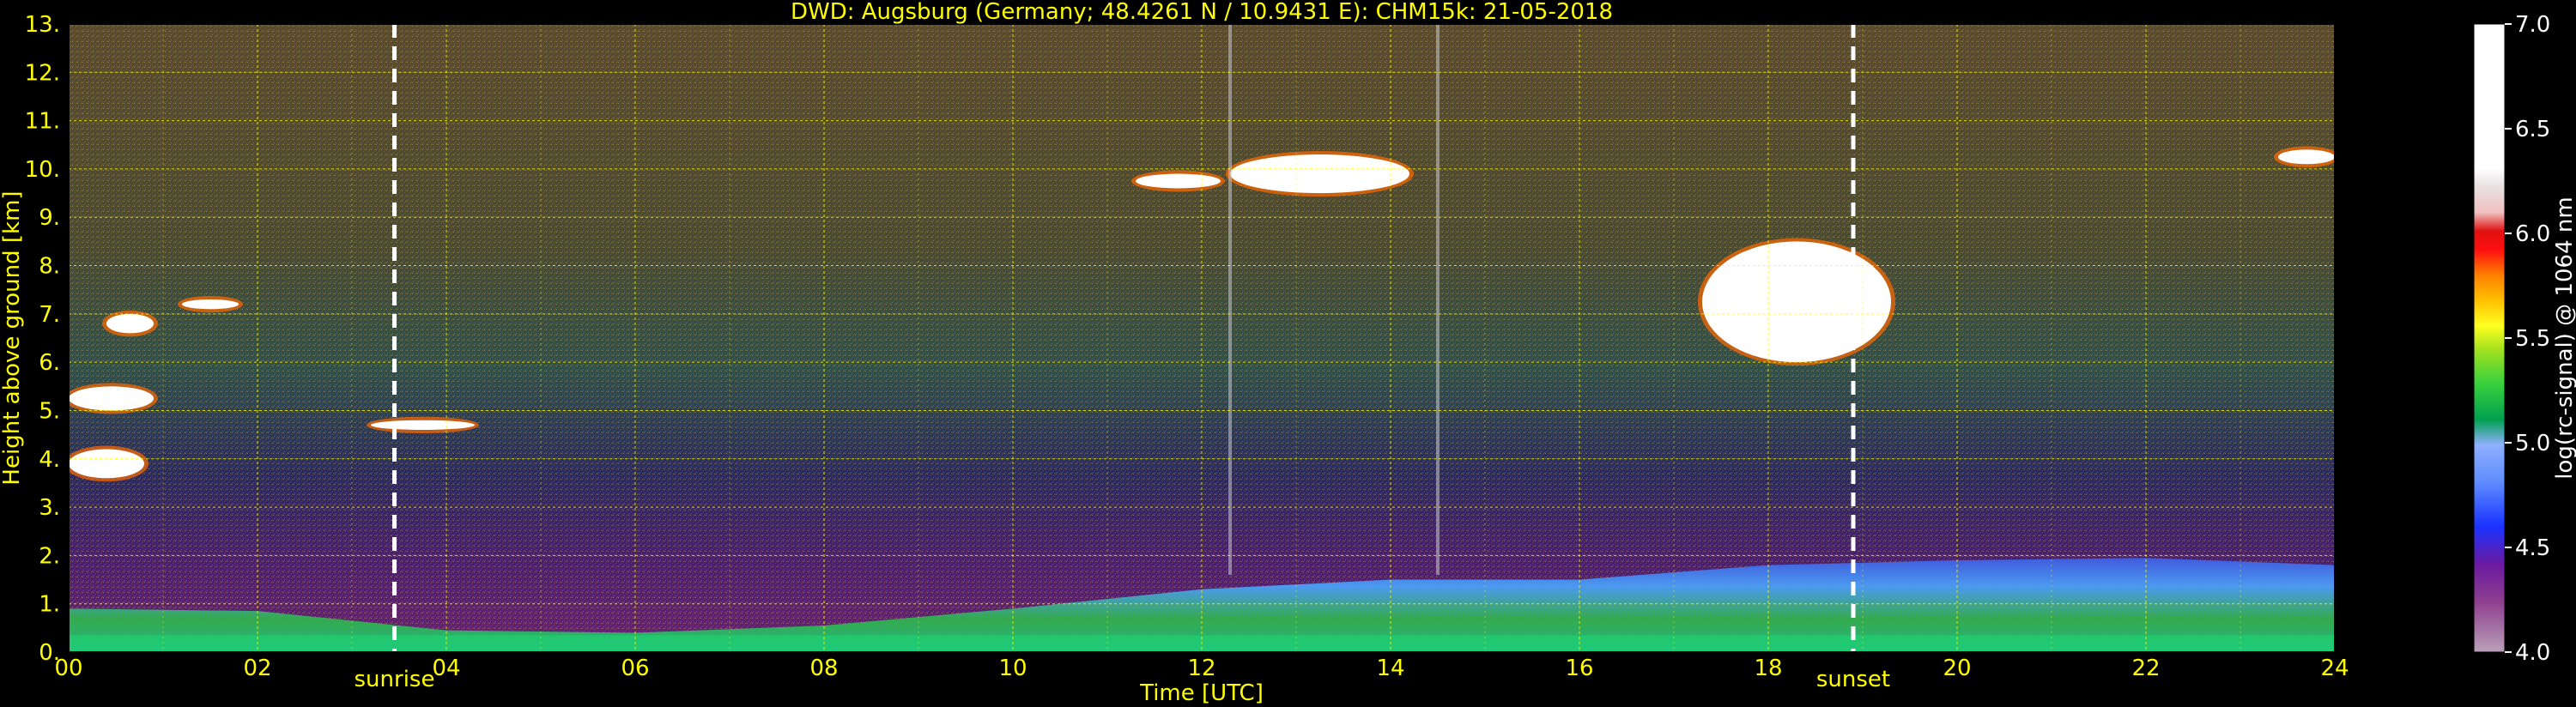 The image size is (2576, 707). Describe the element at coordinates (2532, 548) in the screenshot. I see `colorbar-tick-label: 4.5` at that location.